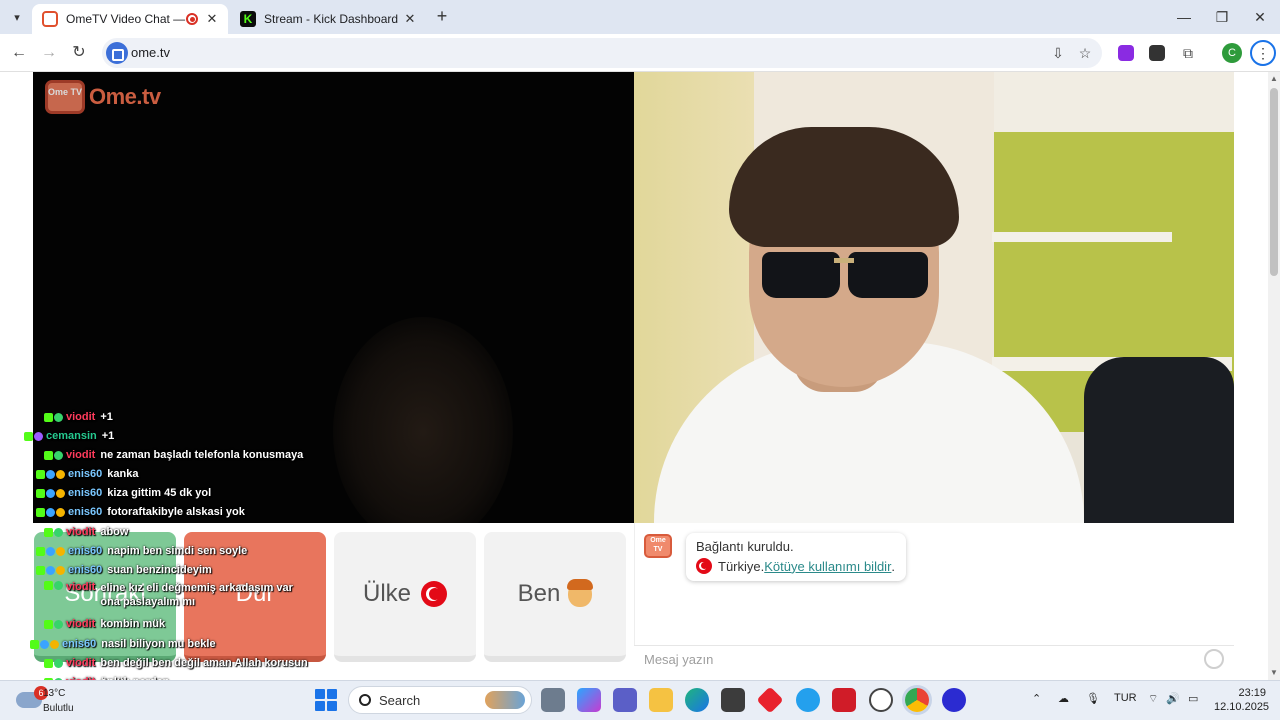 This screenshot has width=1280, height=720. What do you see at coordinates (255, 593) in the screenshot?
I see `stop-label: Dur` at bounding box center [255, 593].